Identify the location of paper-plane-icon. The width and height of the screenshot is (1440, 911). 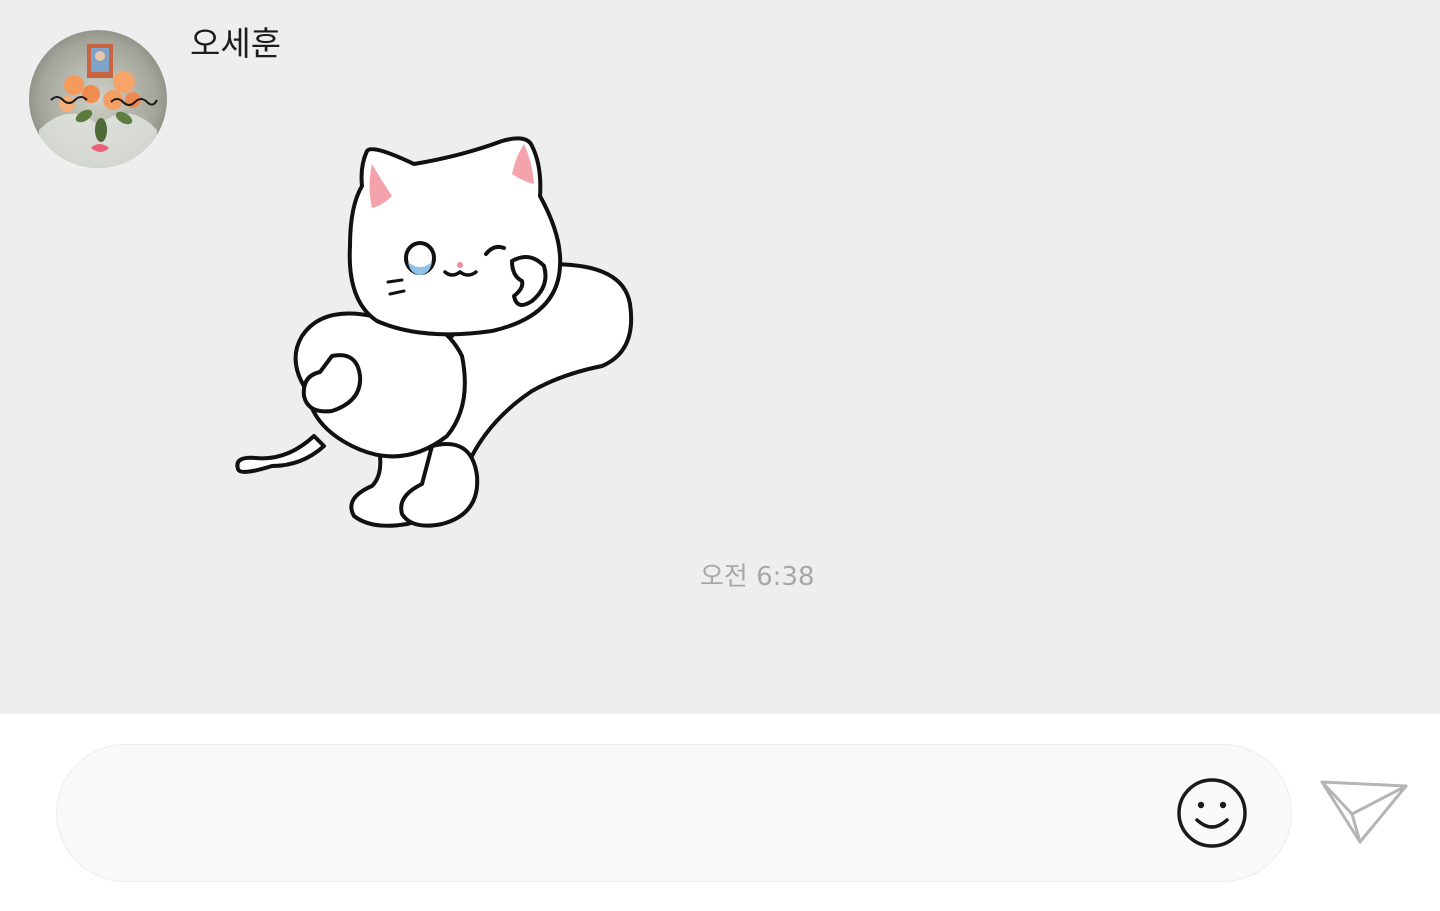
(1364, 812).